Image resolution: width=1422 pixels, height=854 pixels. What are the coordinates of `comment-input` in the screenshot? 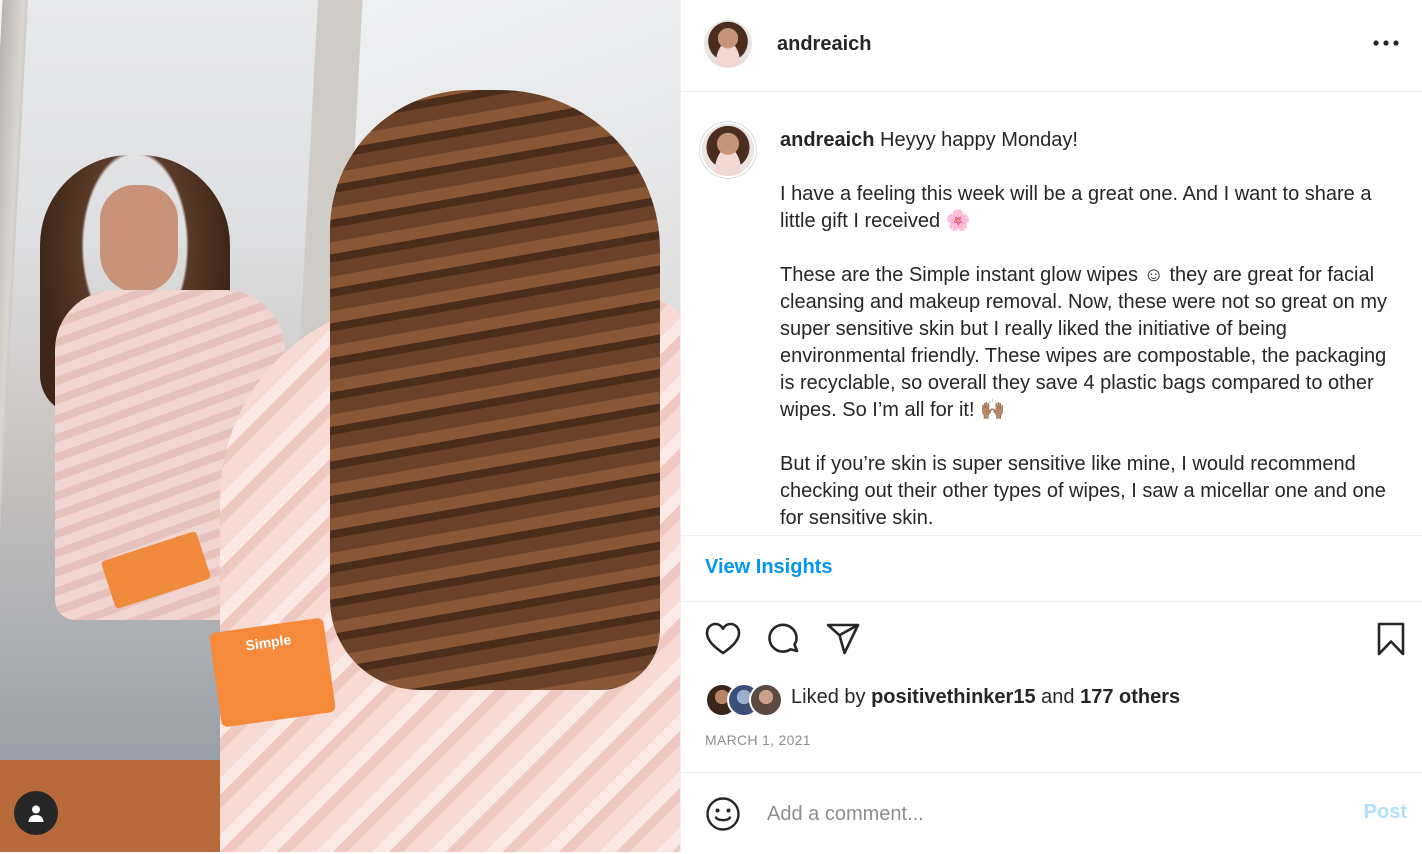 It's located at (1047, 814).